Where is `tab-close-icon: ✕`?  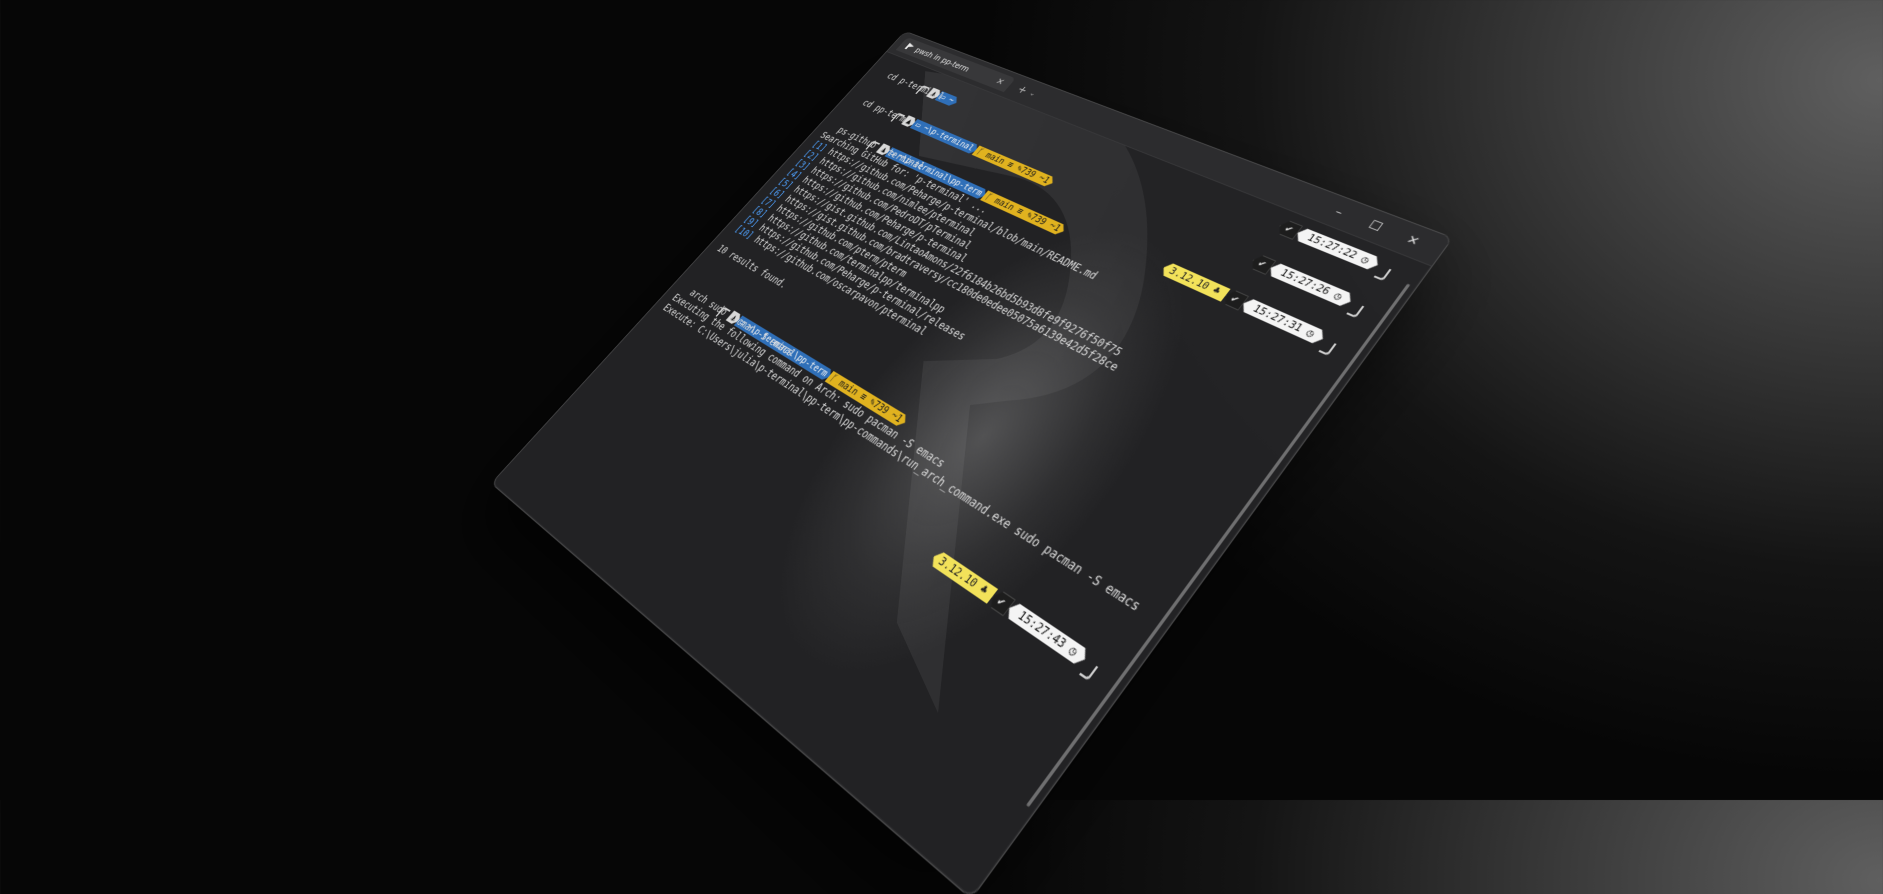
tab-close-icon: ✕ is located at coordinates (1000, 81).